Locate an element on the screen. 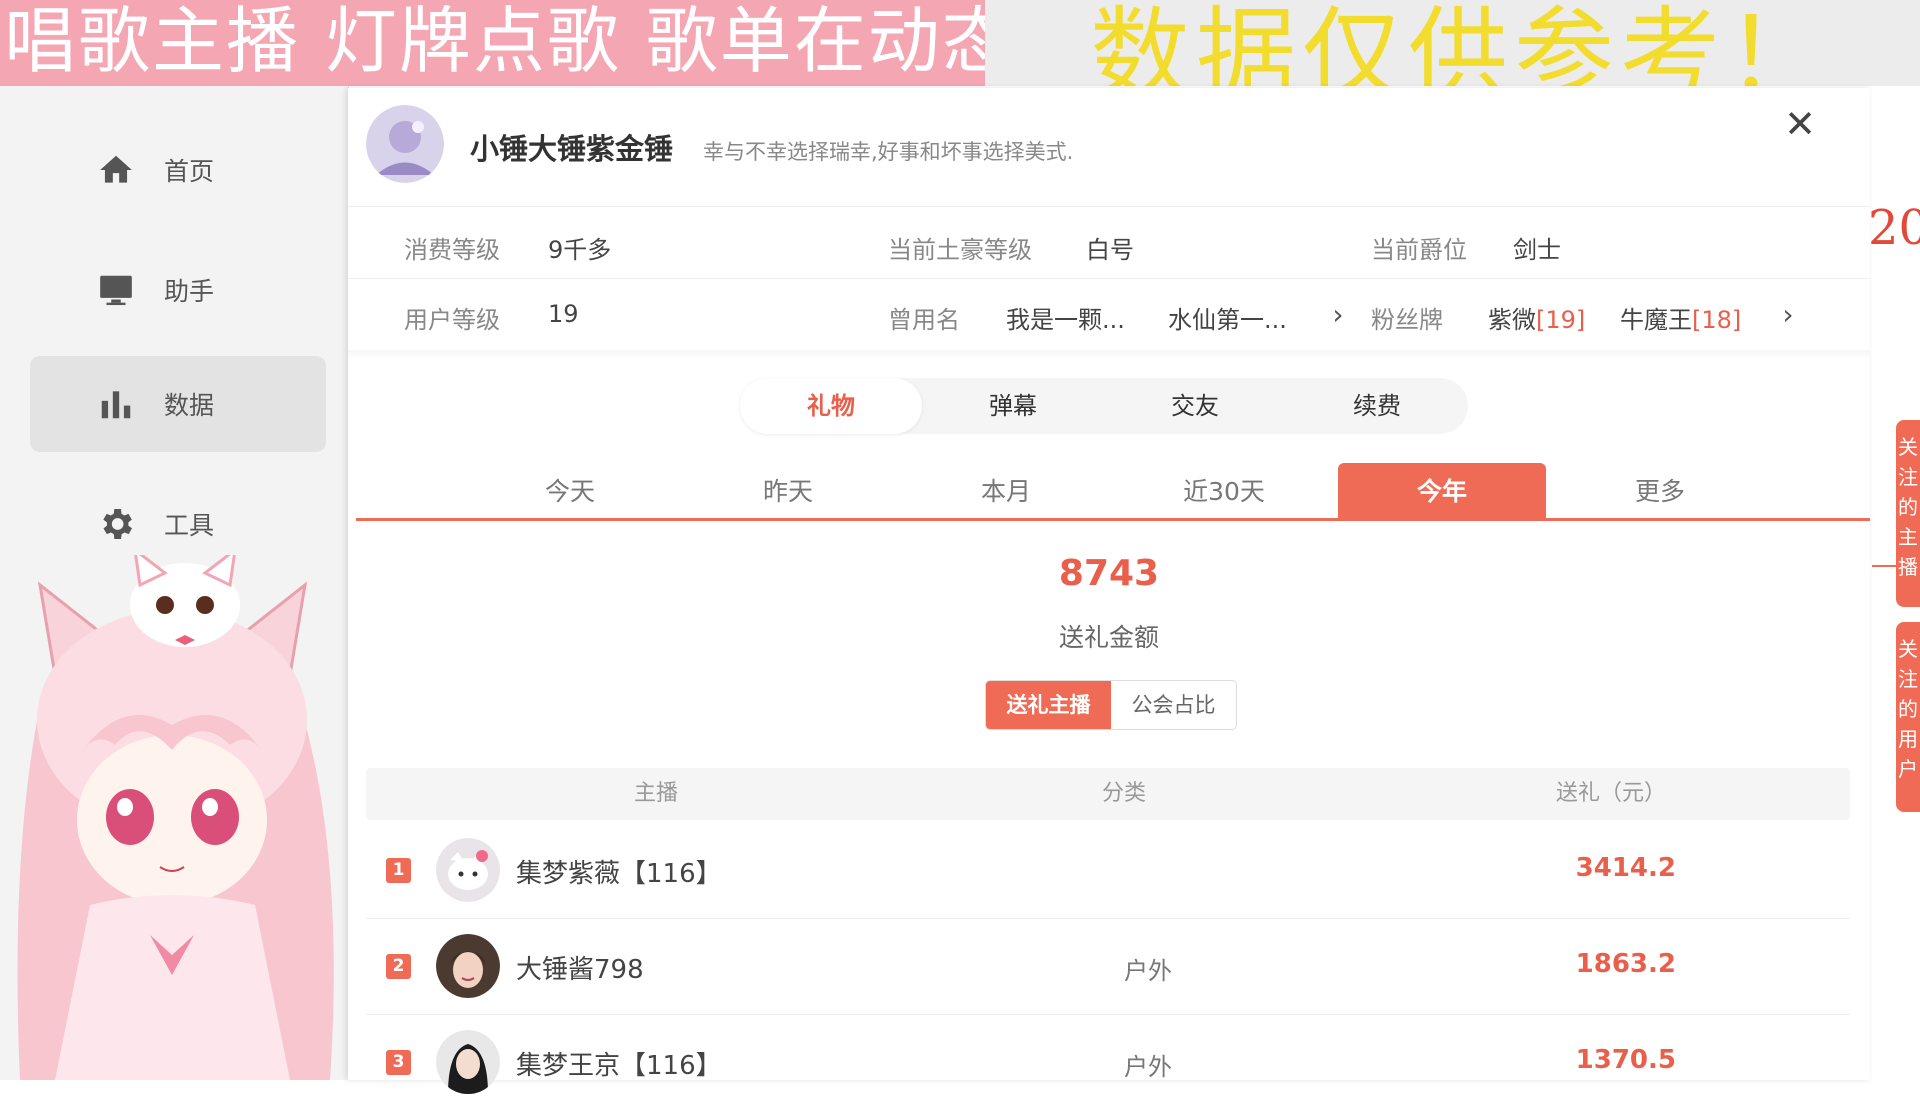  sidebar-item-home: 首页 is located at coordinates (178, 170).